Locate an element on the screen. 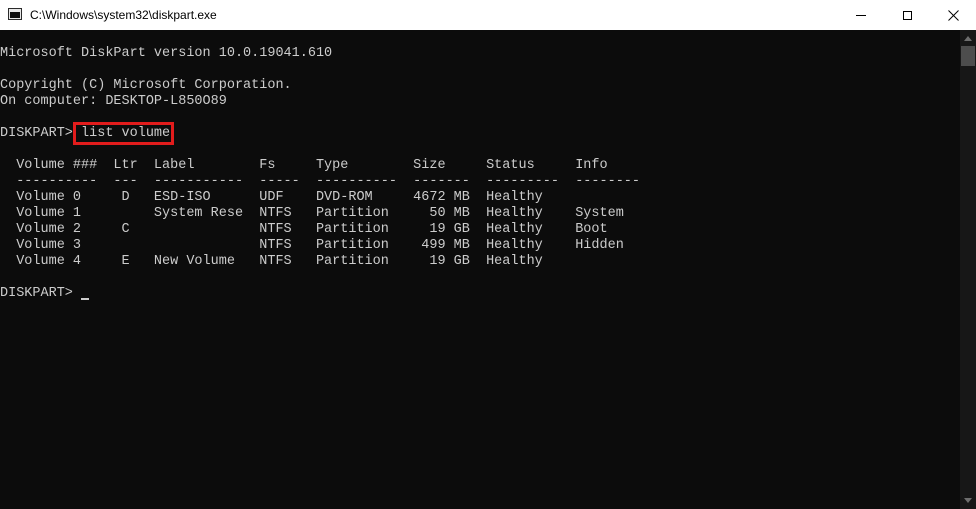  console-app-icon is located at coordinates (15, 14).